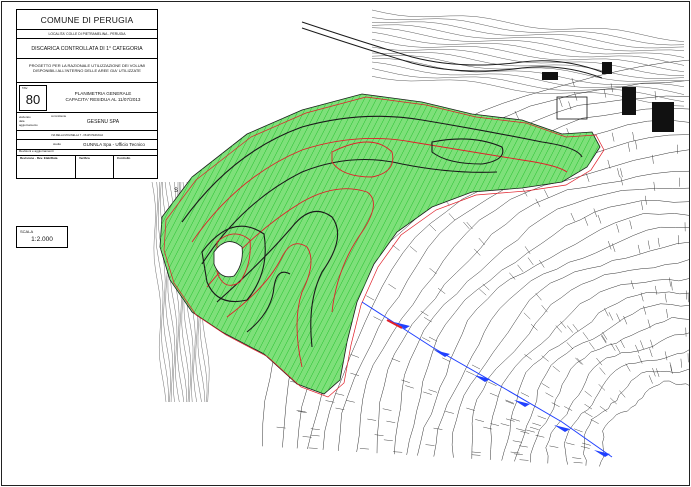 The image size is (691, 487). I want to click on client-address: VIA DELLA MOLINELLA 7 - 06125 PERUGIA, so click(87, 135).